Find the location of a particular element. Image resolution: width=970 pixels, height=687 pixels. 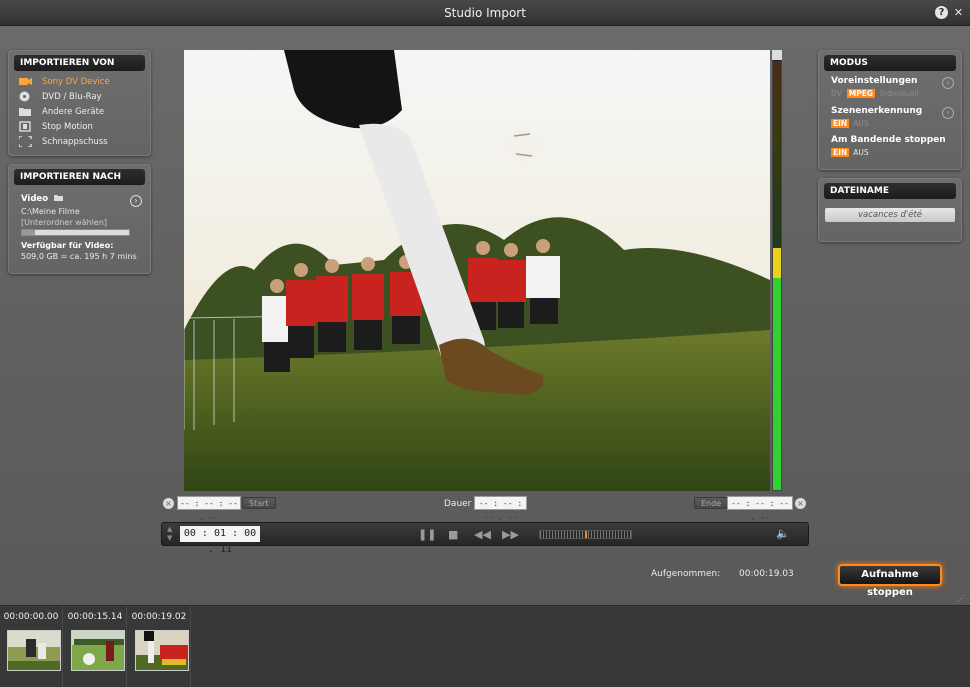

presets-arrow-icon: › is located at coordinates (948, 83).